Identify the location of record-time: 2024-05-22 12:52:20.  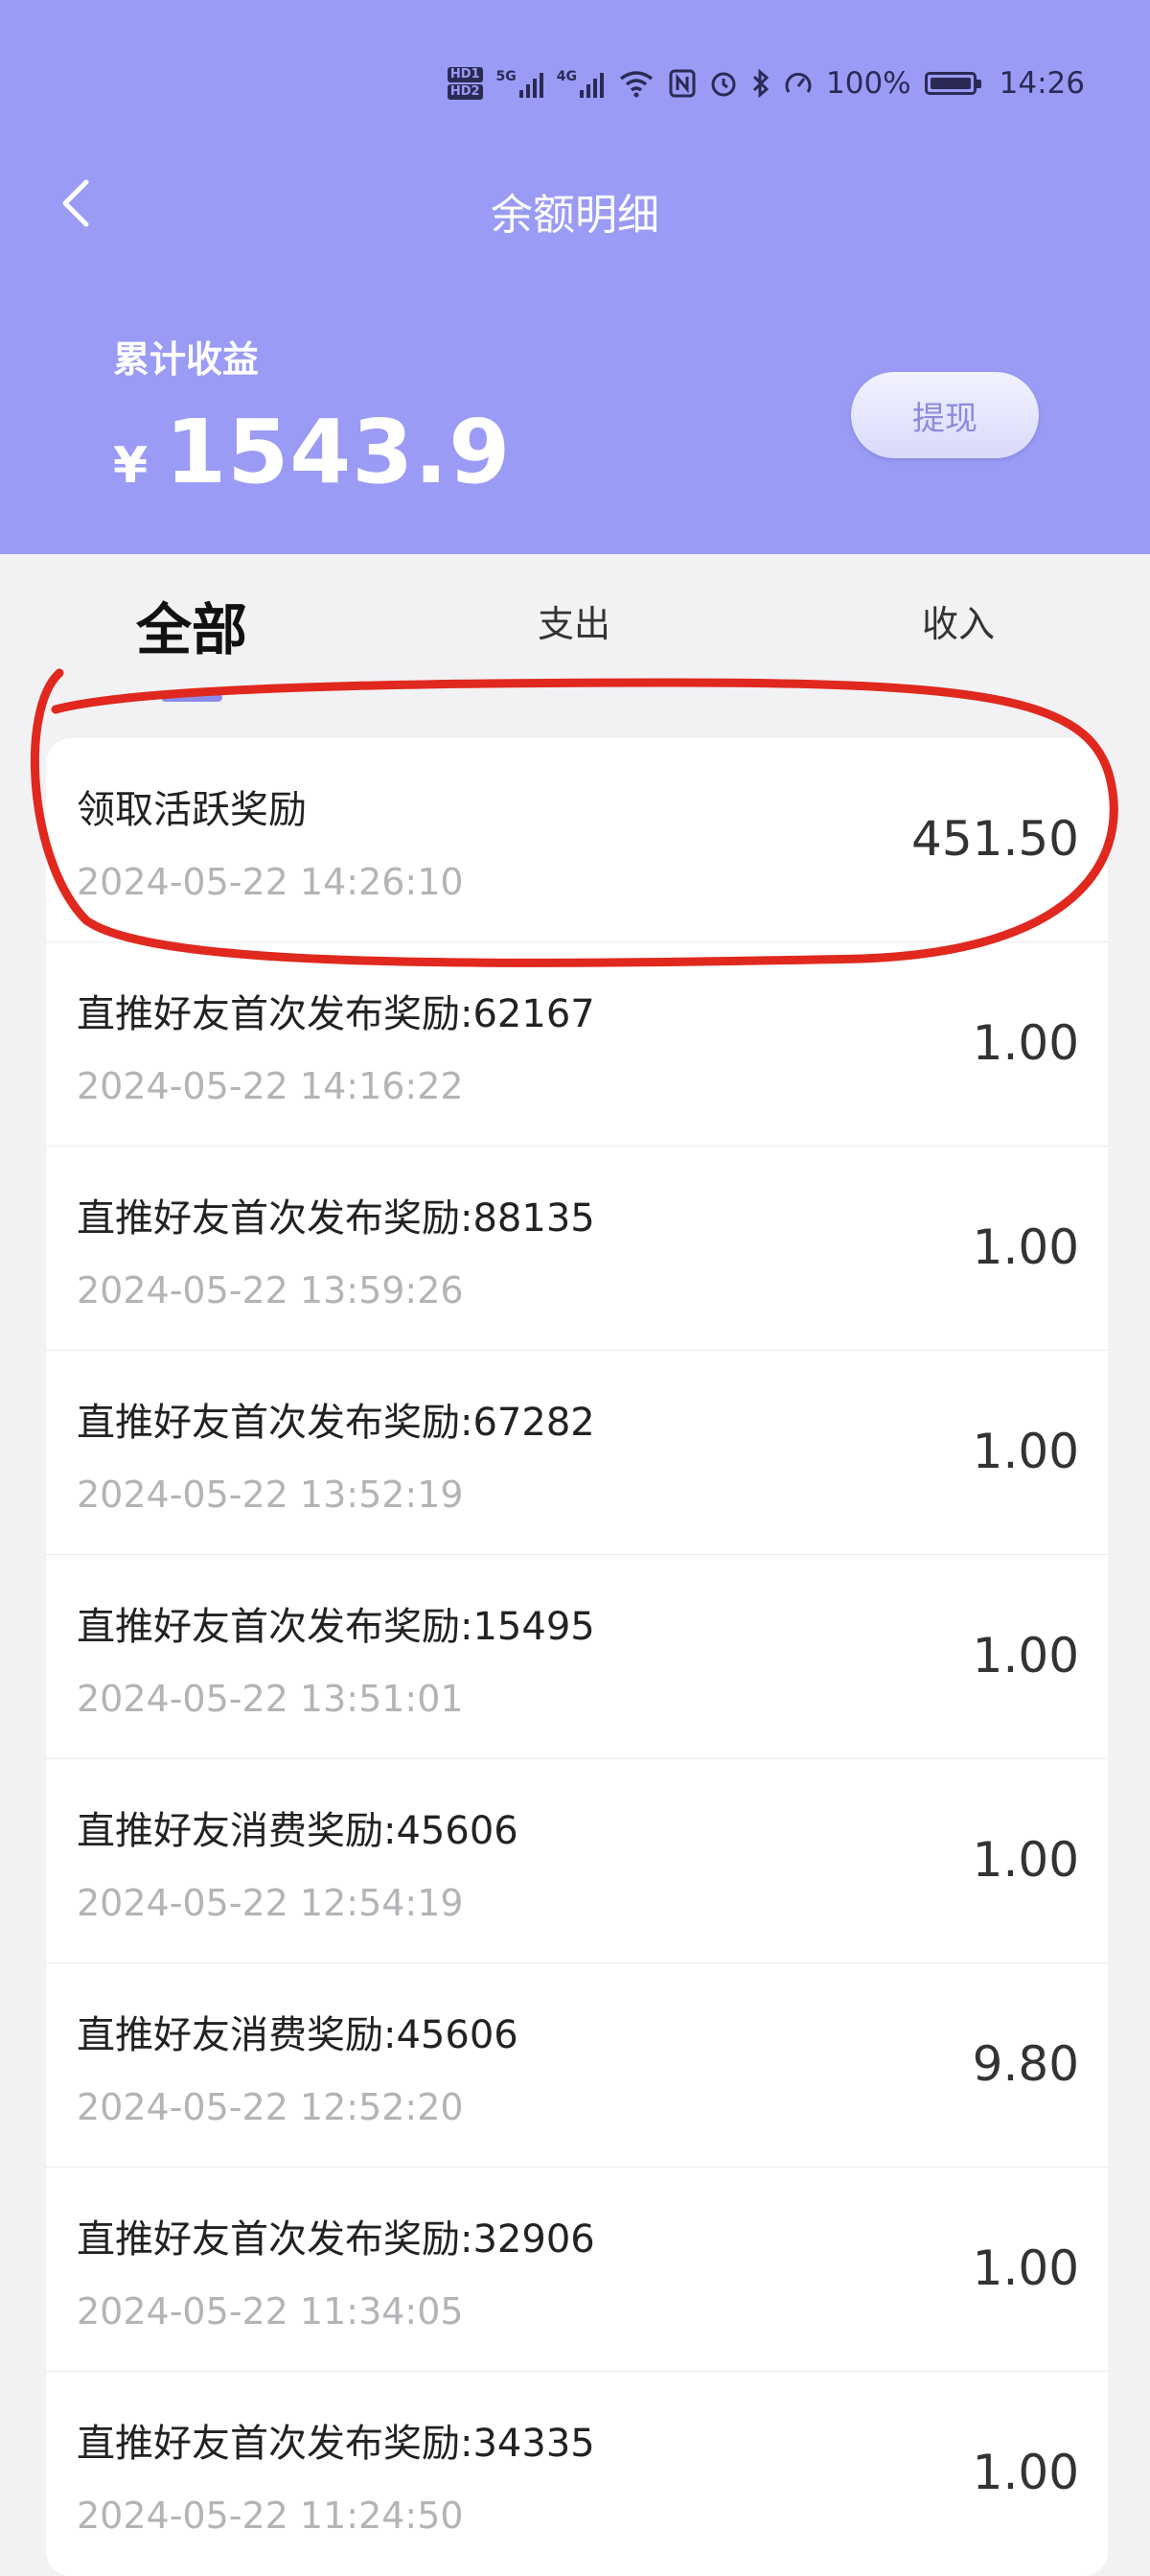
(270, 2107).